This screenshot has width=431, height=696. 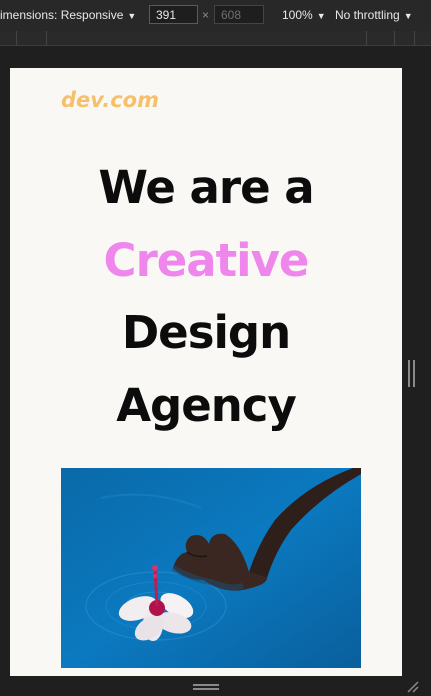 I want to click on height-input: 608, so click(x=239, y=14).